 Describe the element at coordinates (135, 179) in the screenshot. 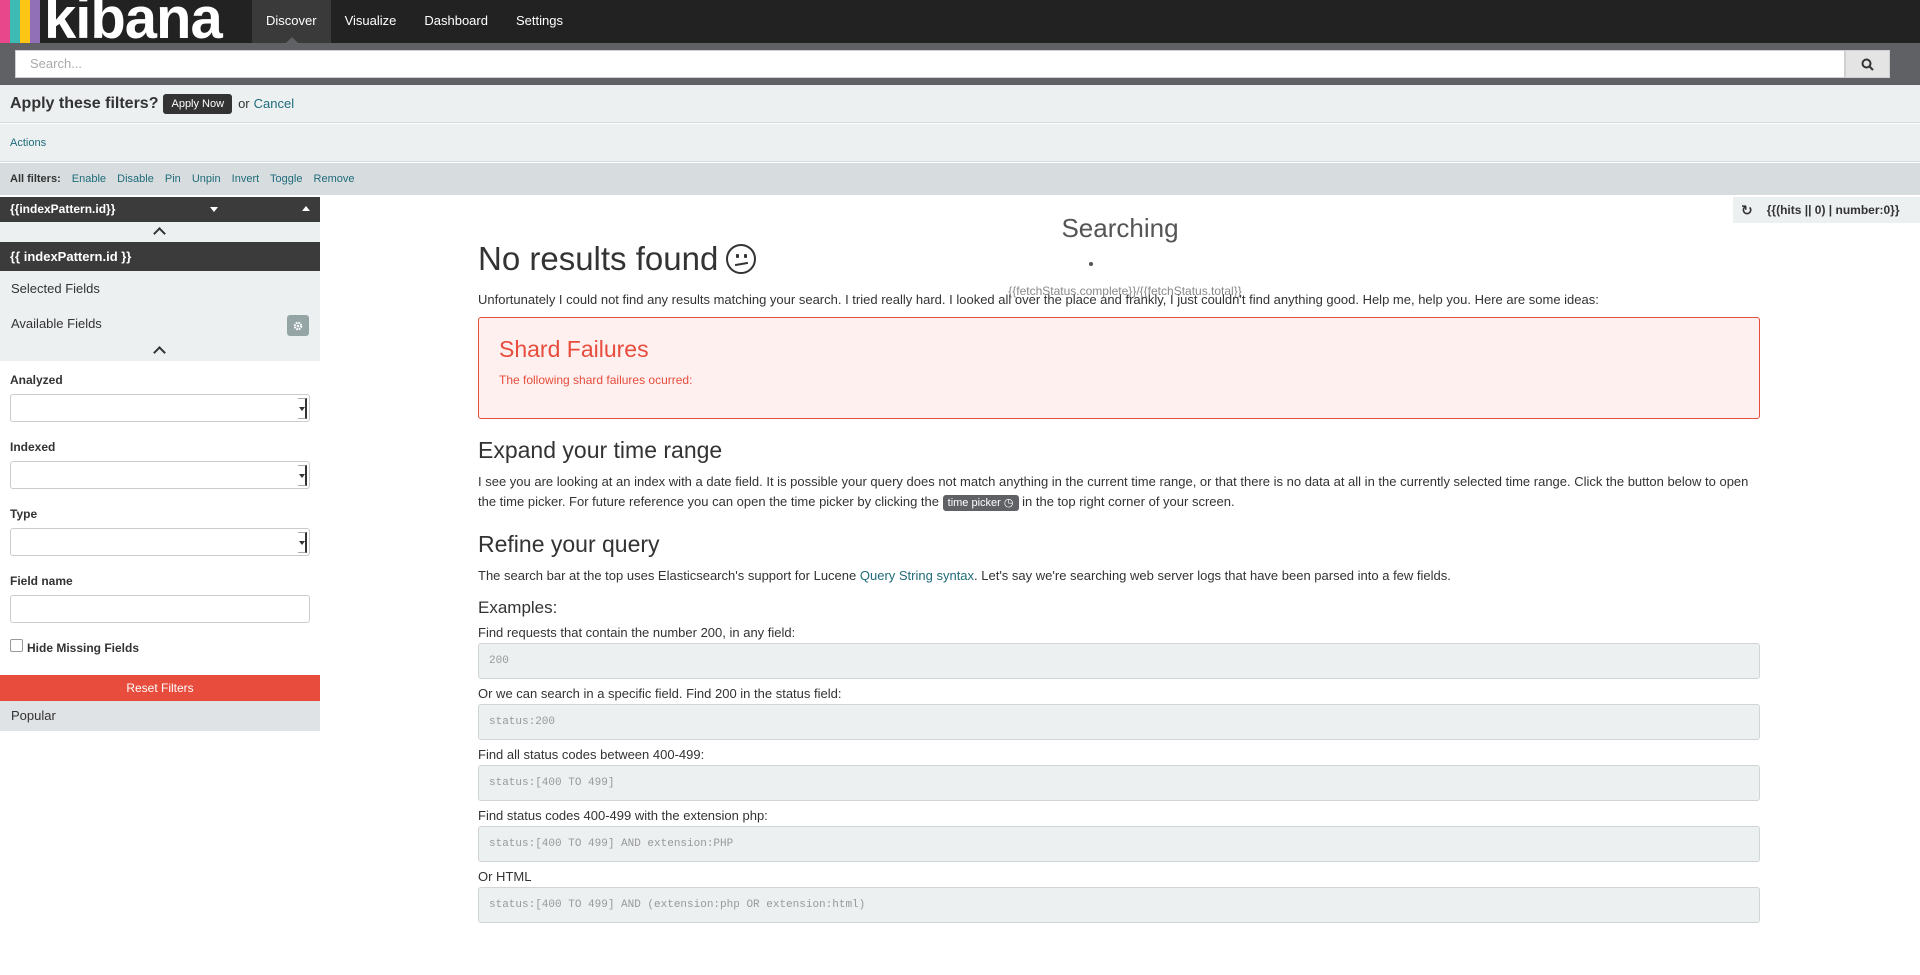

I see `filter-disable-link: Disable` at that location.